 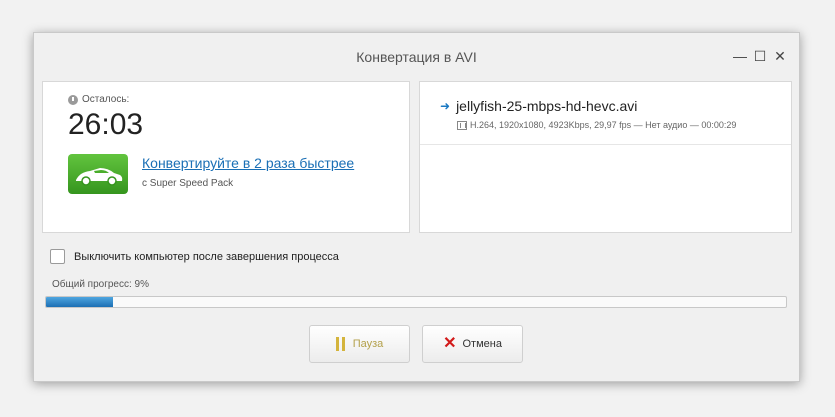 I want to click on file-row: ➜ jellyfish-25-mbps-hd-hevc.avi, so click(x=538, y=106).